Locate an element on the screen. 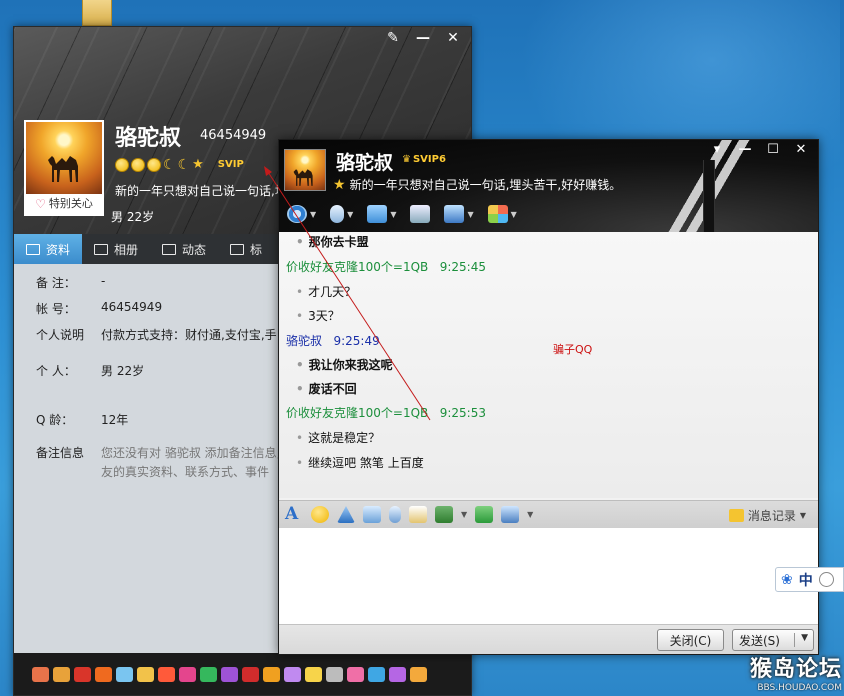  info-value: - is located at coordinates (103, 282).